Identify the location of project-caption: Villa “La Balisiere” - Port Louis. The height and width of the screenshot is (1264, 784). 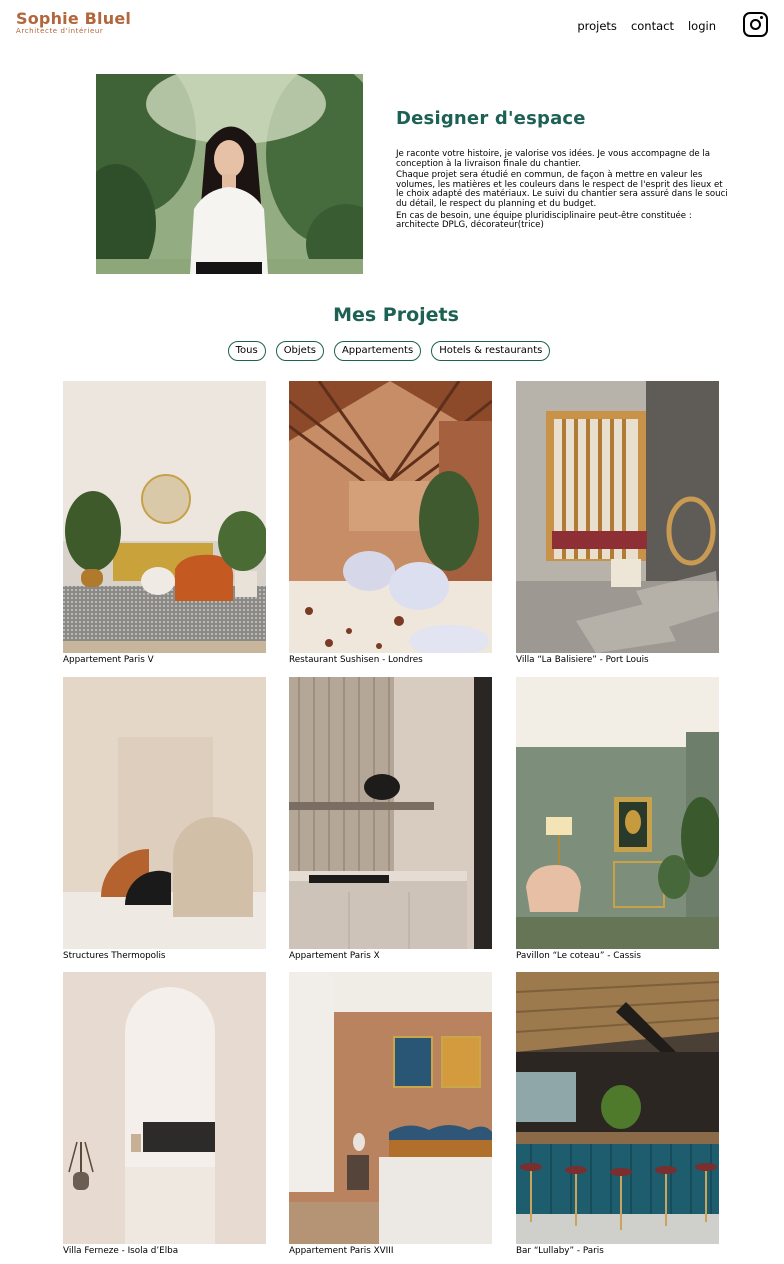
(582, 660).